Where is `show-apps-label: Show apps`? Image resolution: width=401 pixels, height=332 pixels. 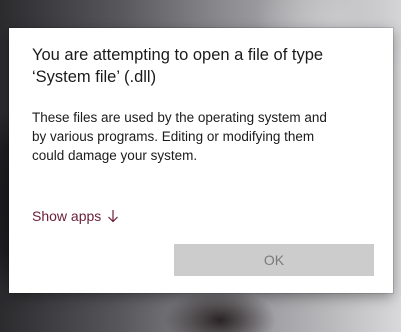
show-apps-label: Show apps is located at coordinates (67, 216).